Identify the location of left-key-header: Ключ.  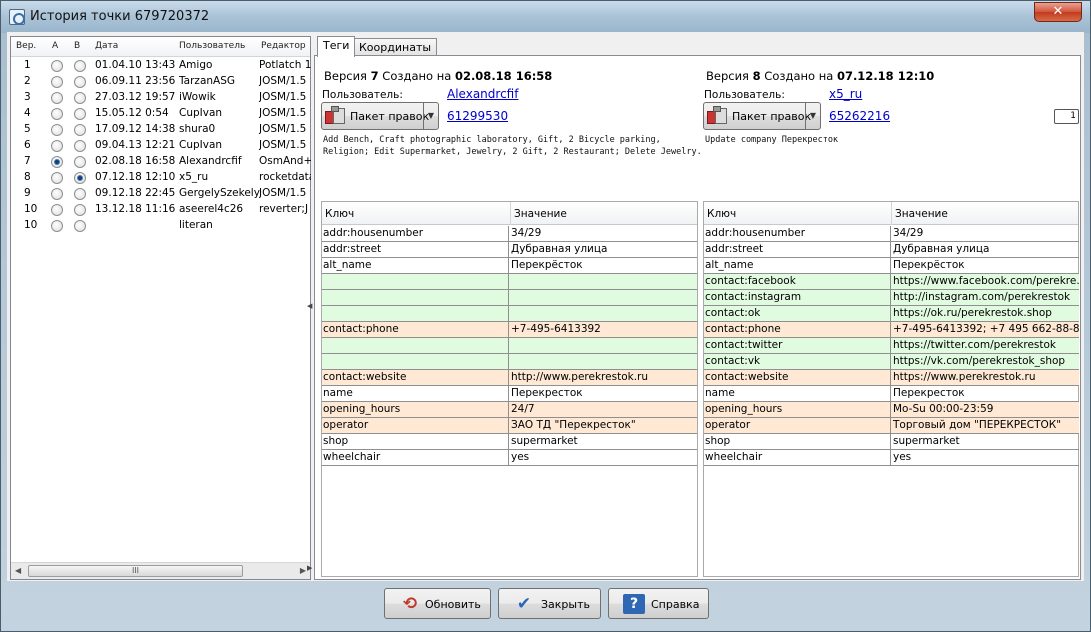
(339, 214).